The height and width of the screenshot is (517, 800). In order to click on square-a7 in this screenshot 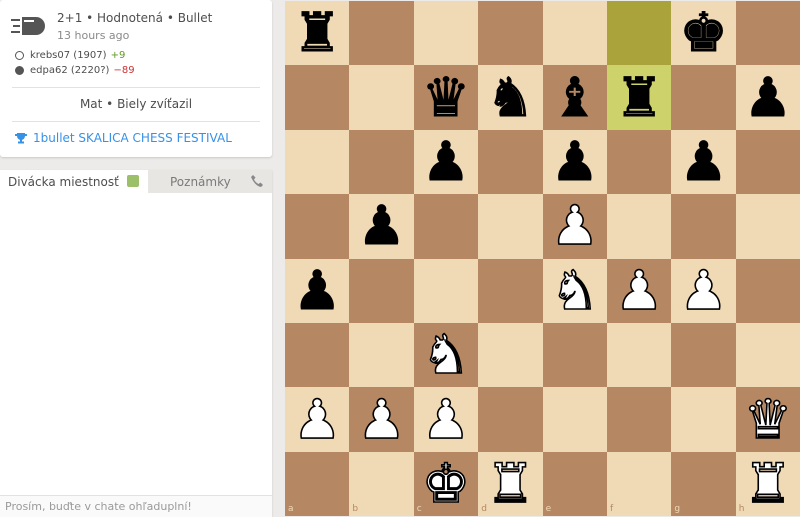, I will do `click(317, 97)`.